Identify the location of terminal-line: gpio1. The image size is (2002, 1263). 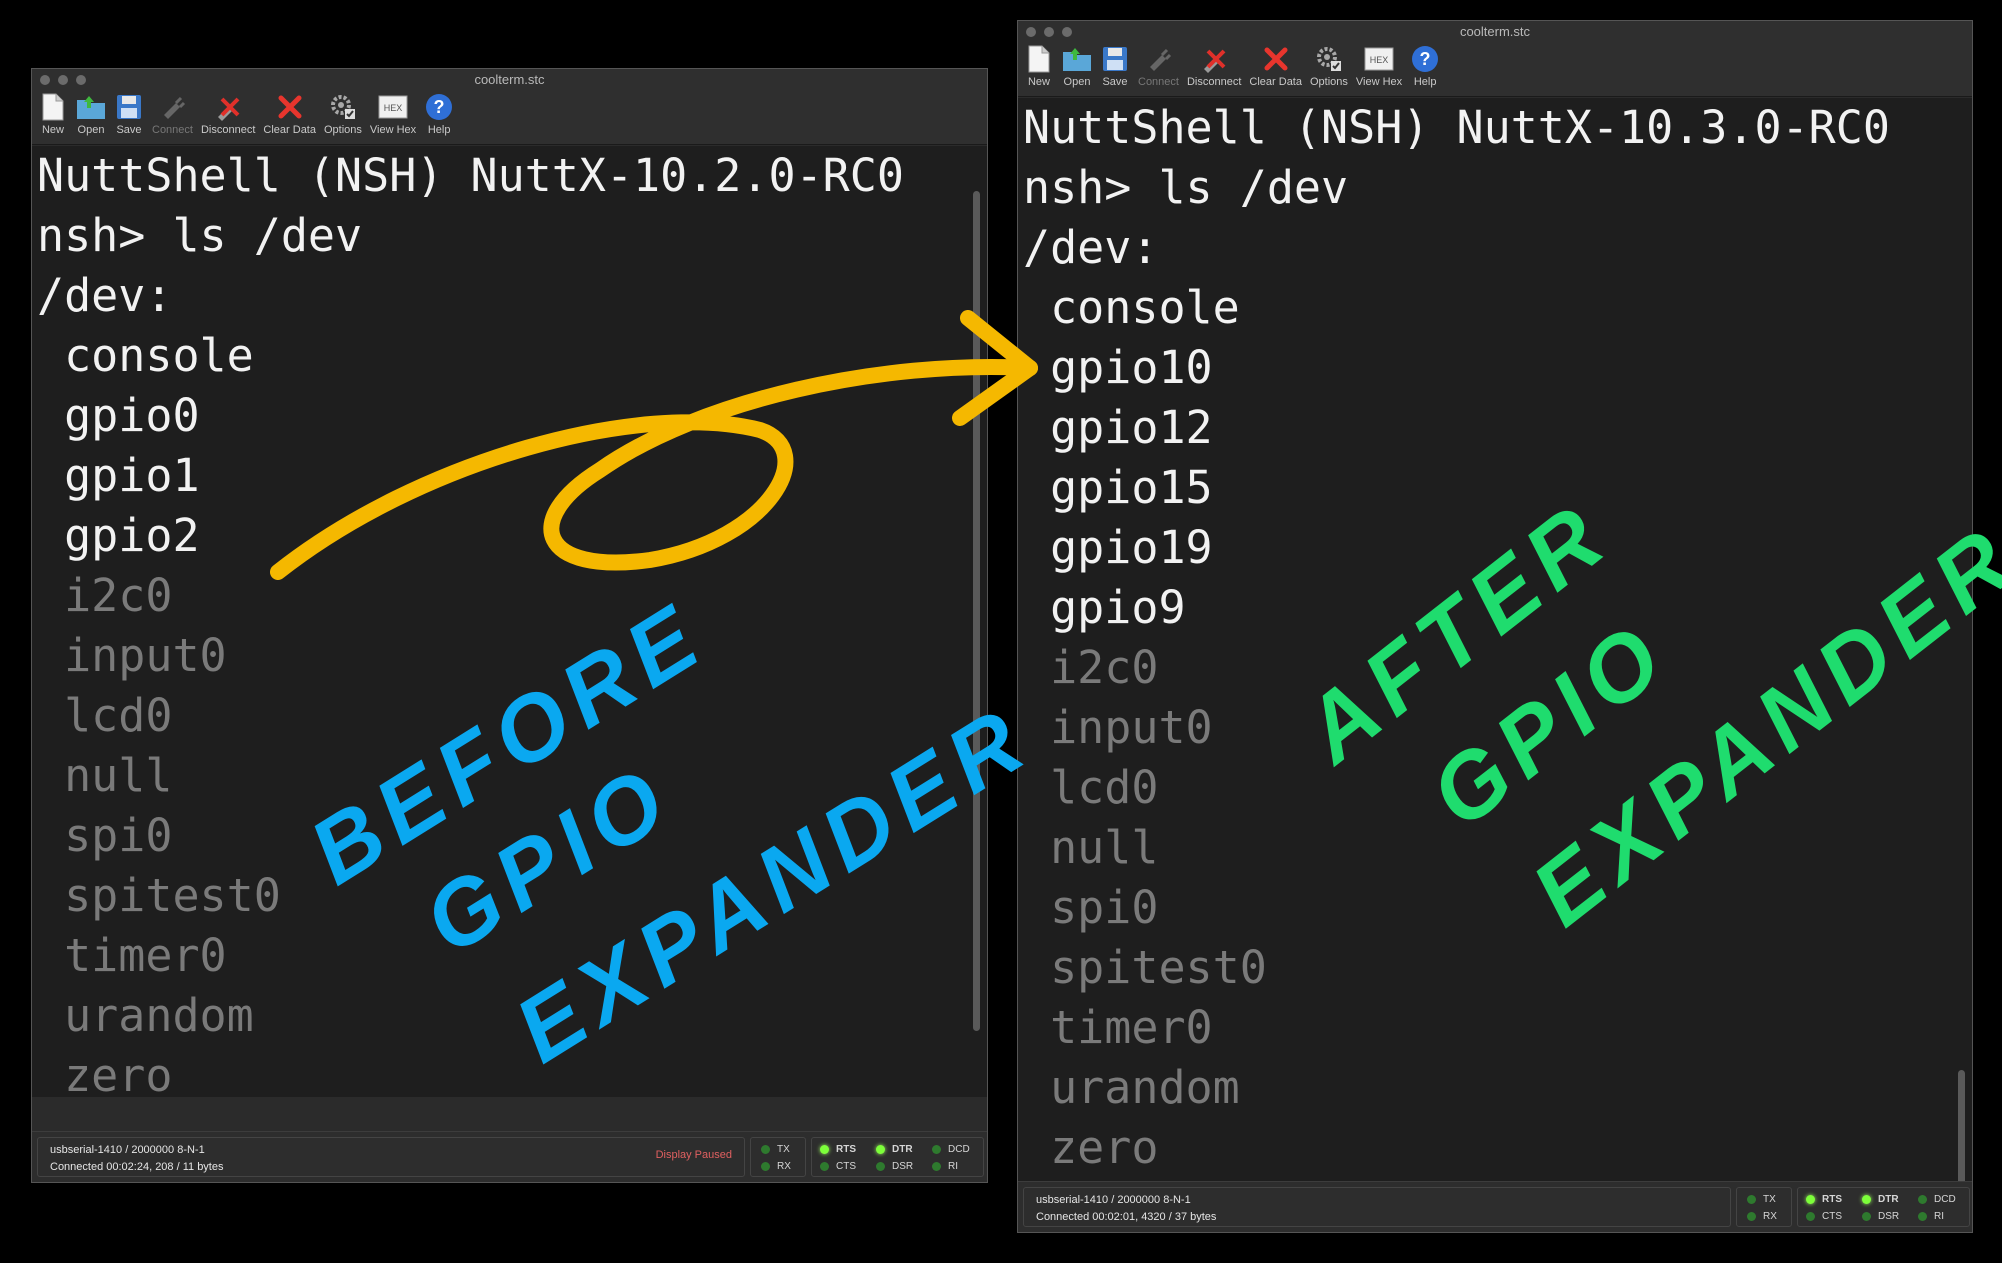
(118, 475).